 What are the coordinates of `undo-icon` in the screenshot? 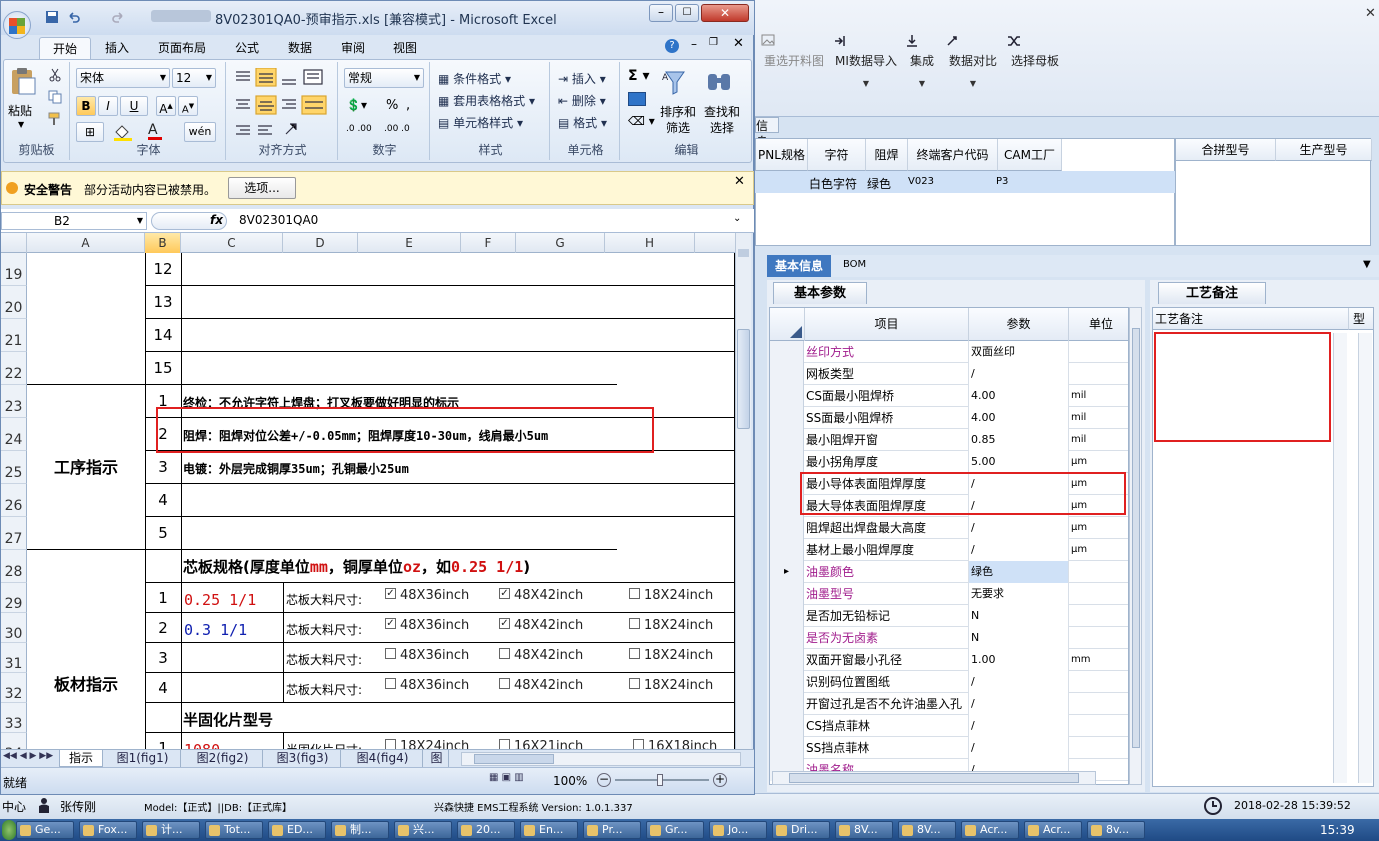 It's located at (74, 17).